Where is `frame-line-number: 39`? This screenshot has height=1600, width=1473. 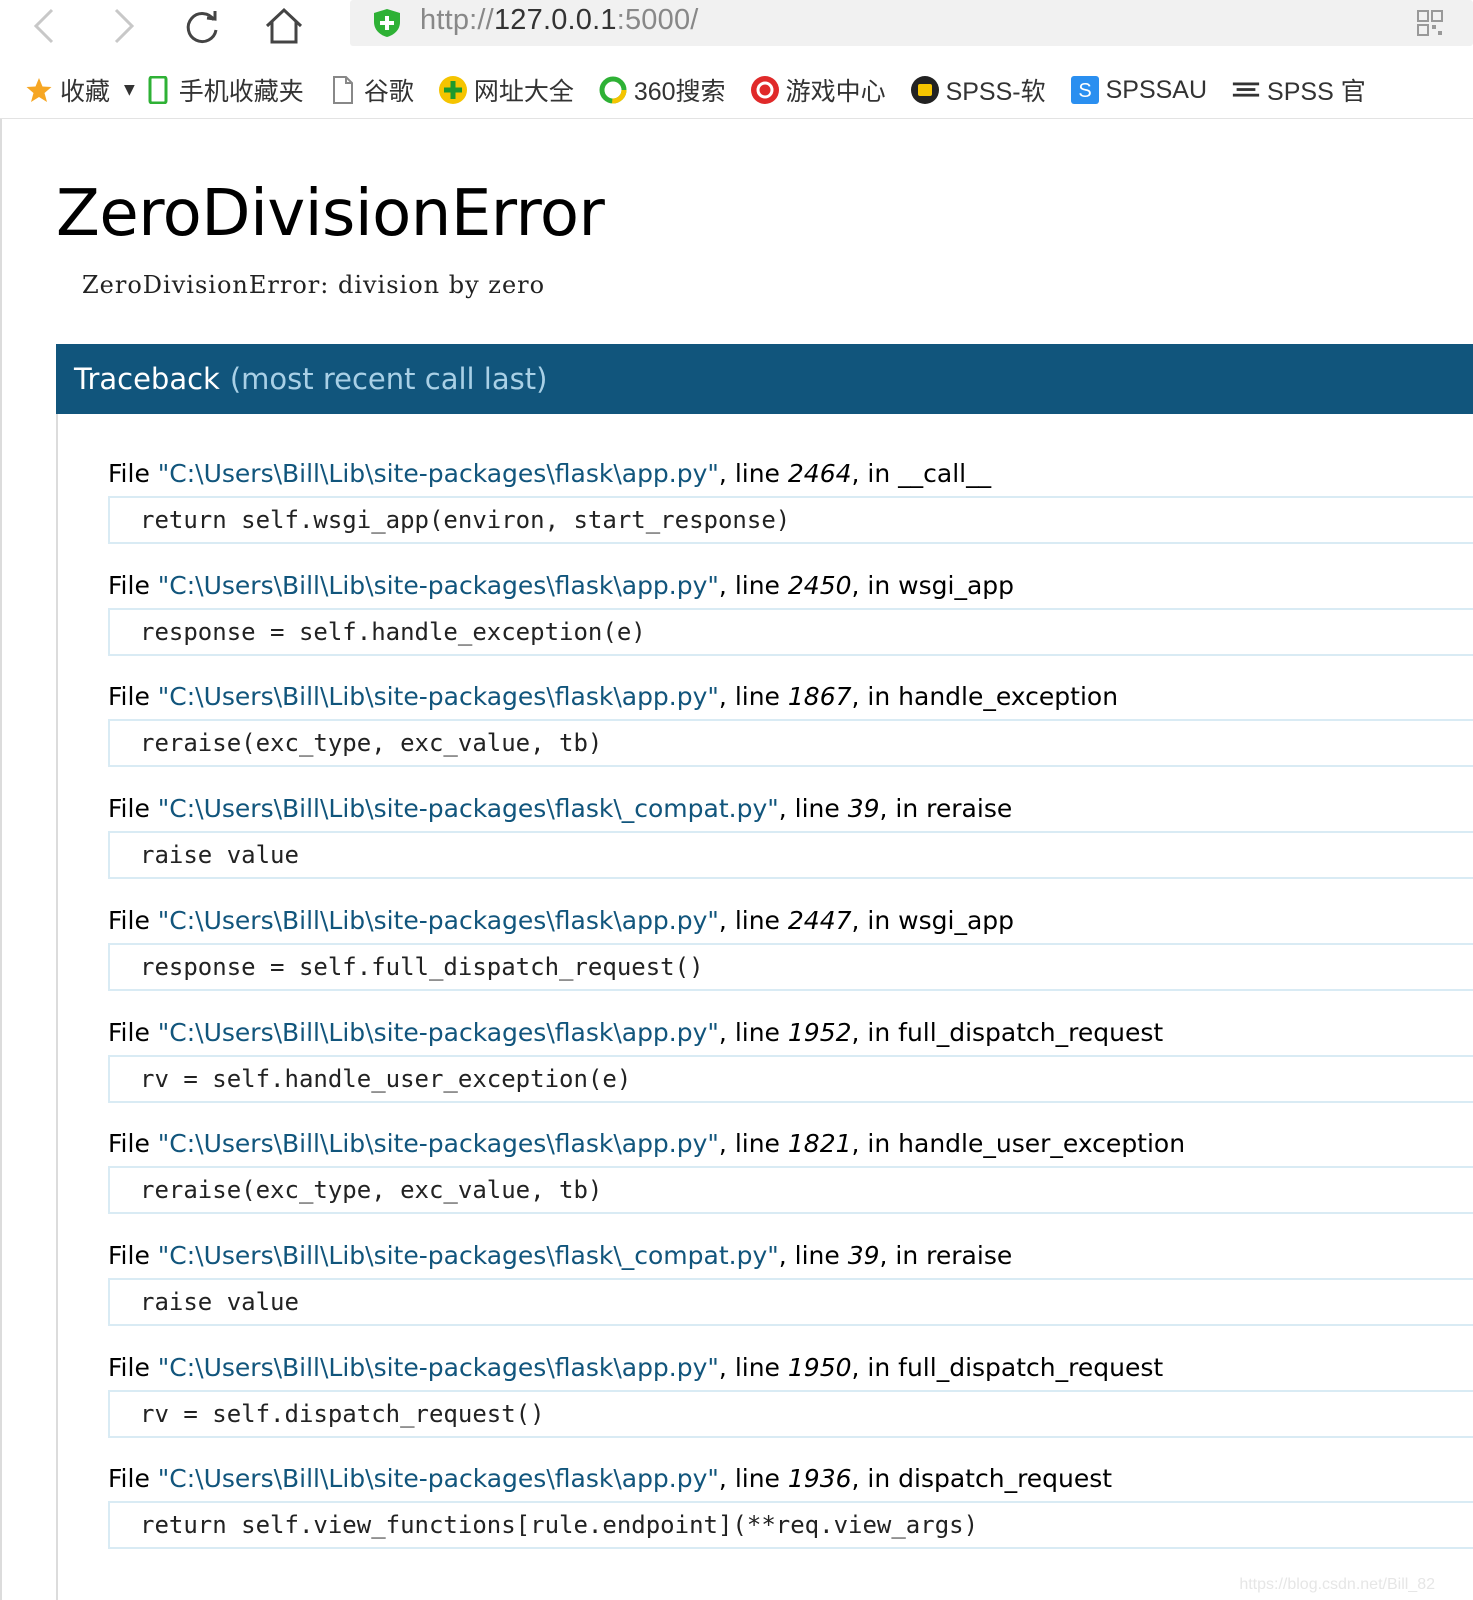 frame-line-number: 39 is located at coordinates (863, 809).